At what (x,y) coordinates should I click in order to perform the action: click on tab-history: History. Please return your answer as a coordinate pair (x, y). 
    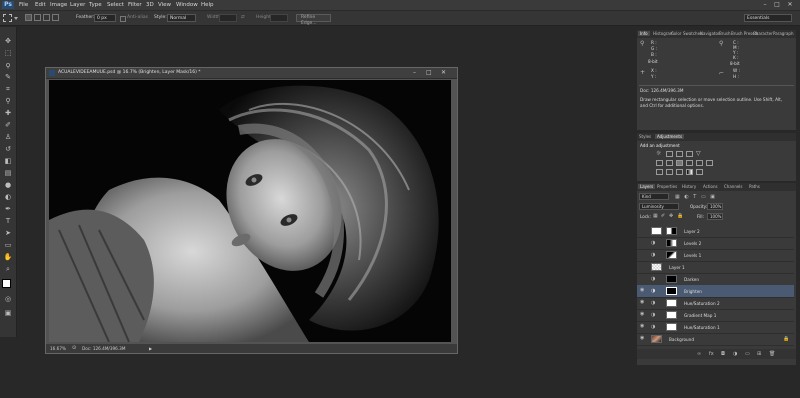
    Looking at the image, I should click on (689, 186).